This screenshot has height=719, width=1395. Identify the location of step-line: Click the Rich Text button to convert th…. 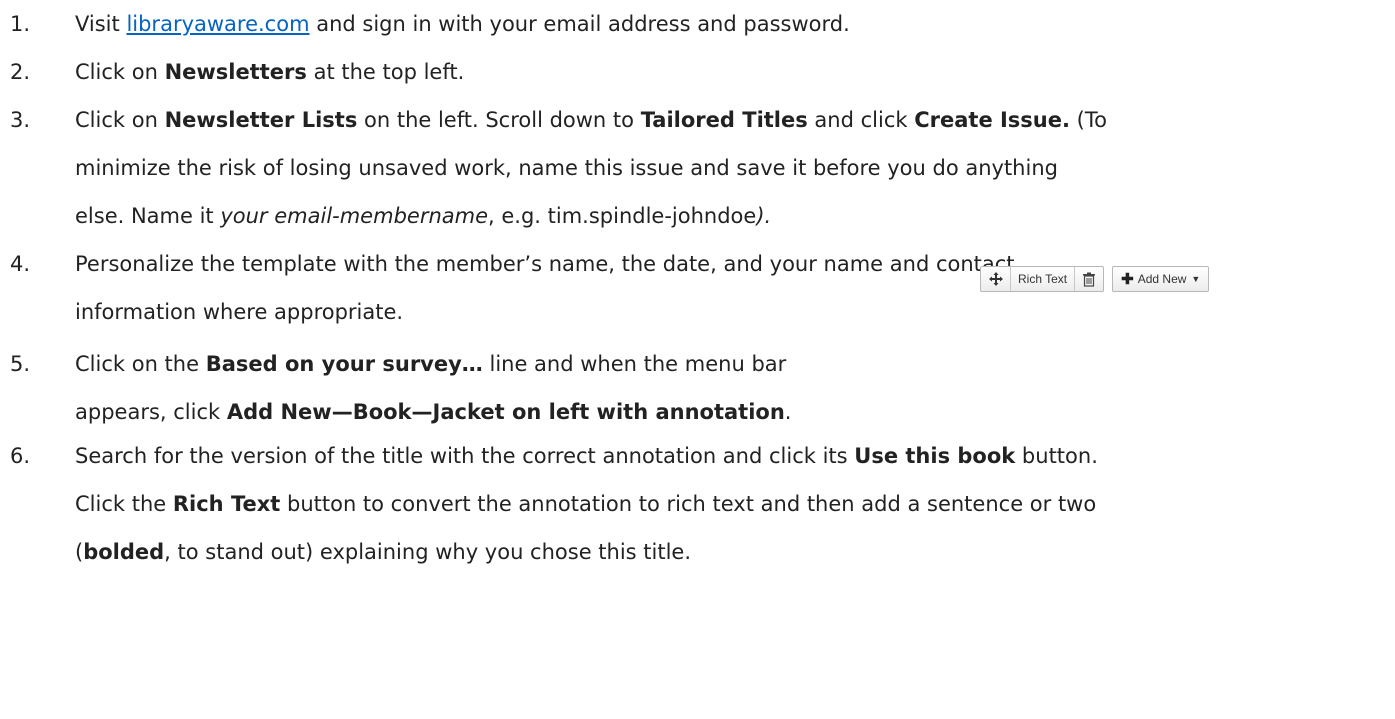
(586, 504).